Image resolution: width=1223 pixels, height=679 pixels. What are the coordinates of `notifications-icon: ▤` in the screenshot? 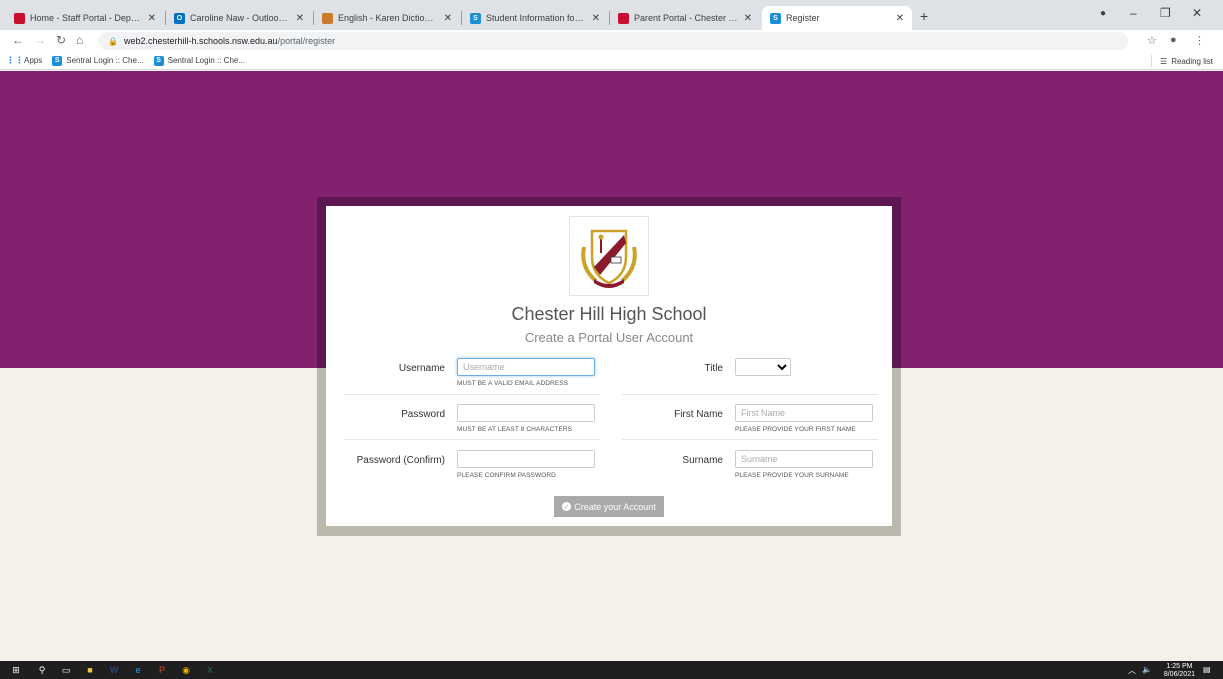 It's located at (1207, 669).